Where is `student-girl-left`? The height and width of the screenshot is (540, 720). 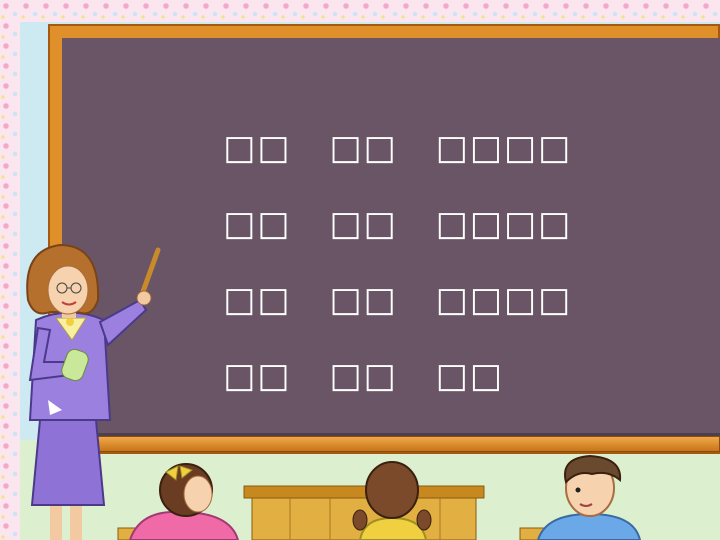 student-girl-left is located at coordinates (184, 501).